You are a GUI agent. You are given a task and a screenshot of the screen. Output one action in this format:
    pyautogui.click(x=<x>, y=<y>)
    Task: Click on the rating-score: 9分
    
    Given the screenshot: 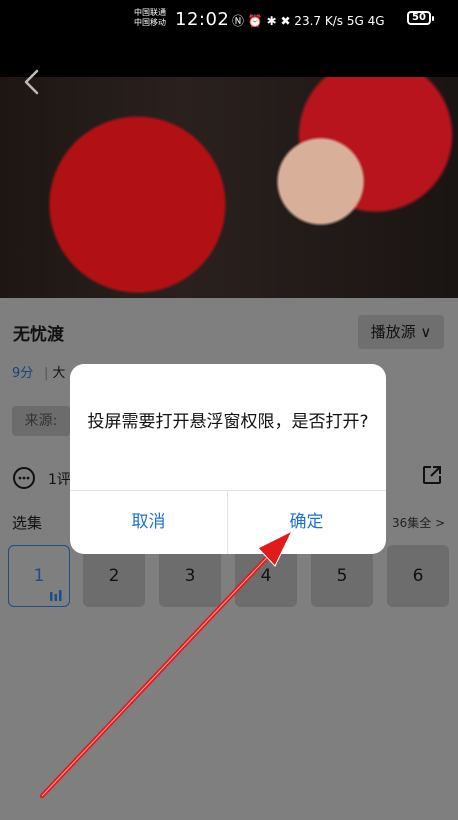 What is the action you would take?
    pyautogui.click(x=23, y=373)
    